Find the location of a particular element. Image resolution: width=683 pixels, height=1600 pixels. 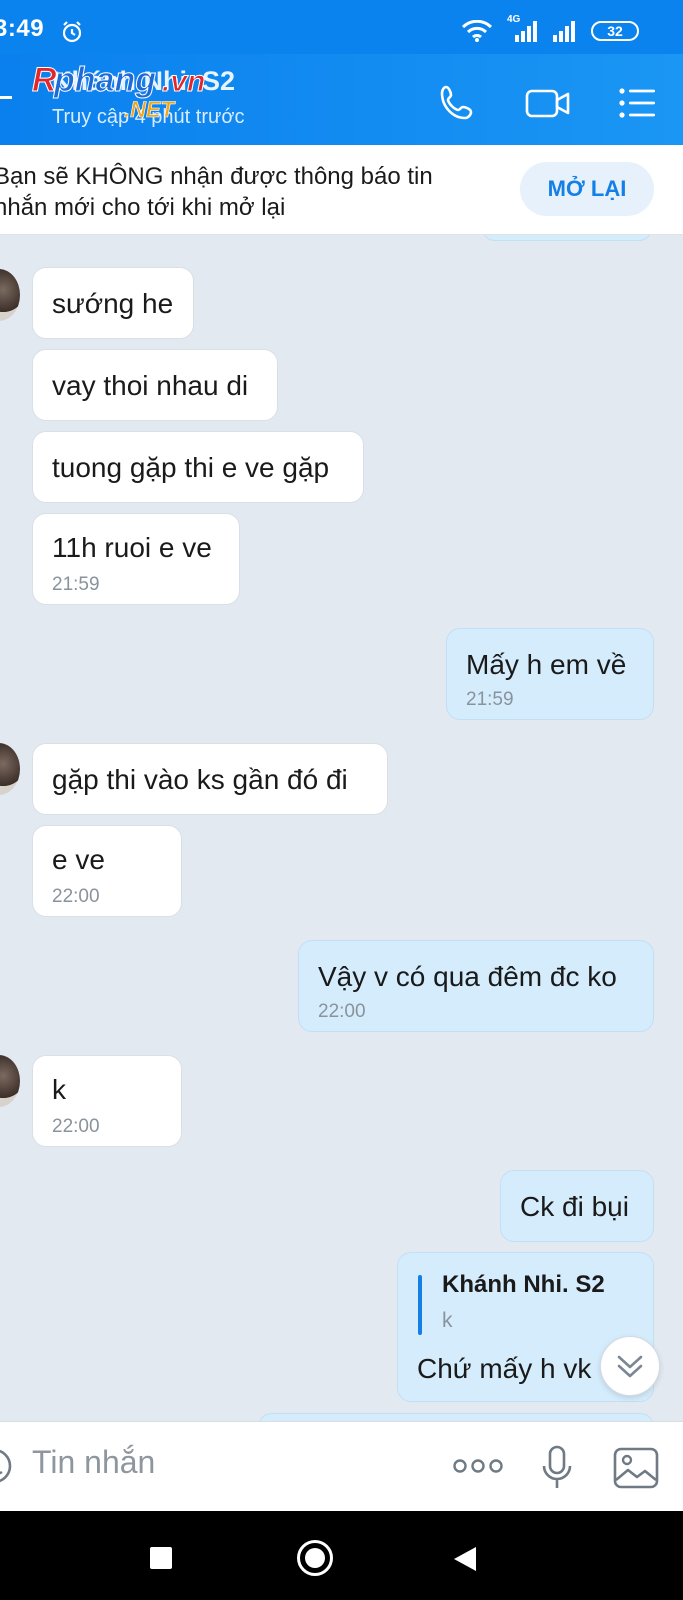

microphone-icon is located at coordinates (557, 1468).